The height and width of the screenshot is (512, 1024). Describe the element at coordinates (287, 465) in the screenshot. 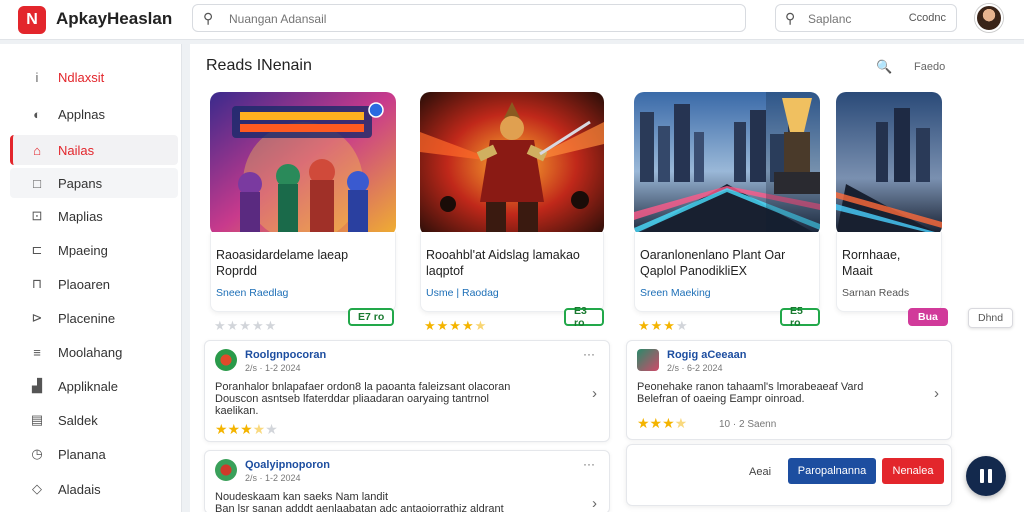

I see `reviewer-name: Qoalyipnoporon` at that location.